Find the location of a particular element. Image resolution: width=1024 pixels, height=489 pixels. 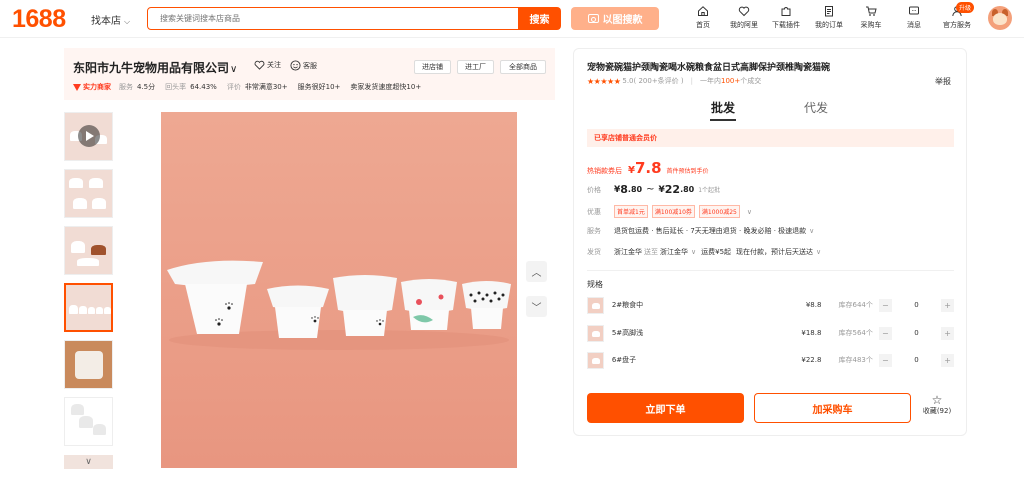

follow-button: 关注 is located at coordinates (267, 65).